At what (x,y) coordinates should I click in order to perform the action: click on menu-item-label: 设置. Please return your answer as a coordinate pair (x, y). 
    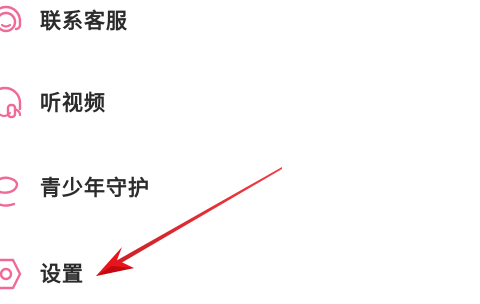
    Looking at the image, I should click on (62, 274).